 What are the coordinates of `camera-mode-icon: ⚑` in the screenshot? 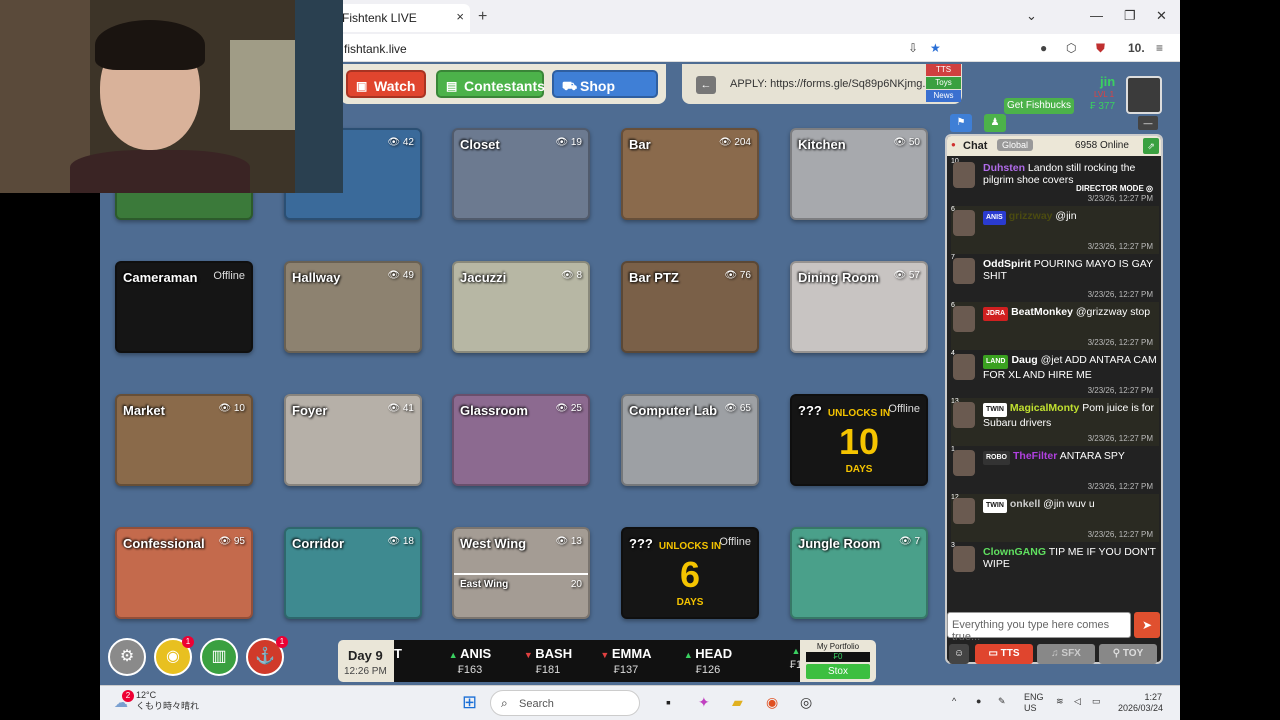 It's located at (961, 123).